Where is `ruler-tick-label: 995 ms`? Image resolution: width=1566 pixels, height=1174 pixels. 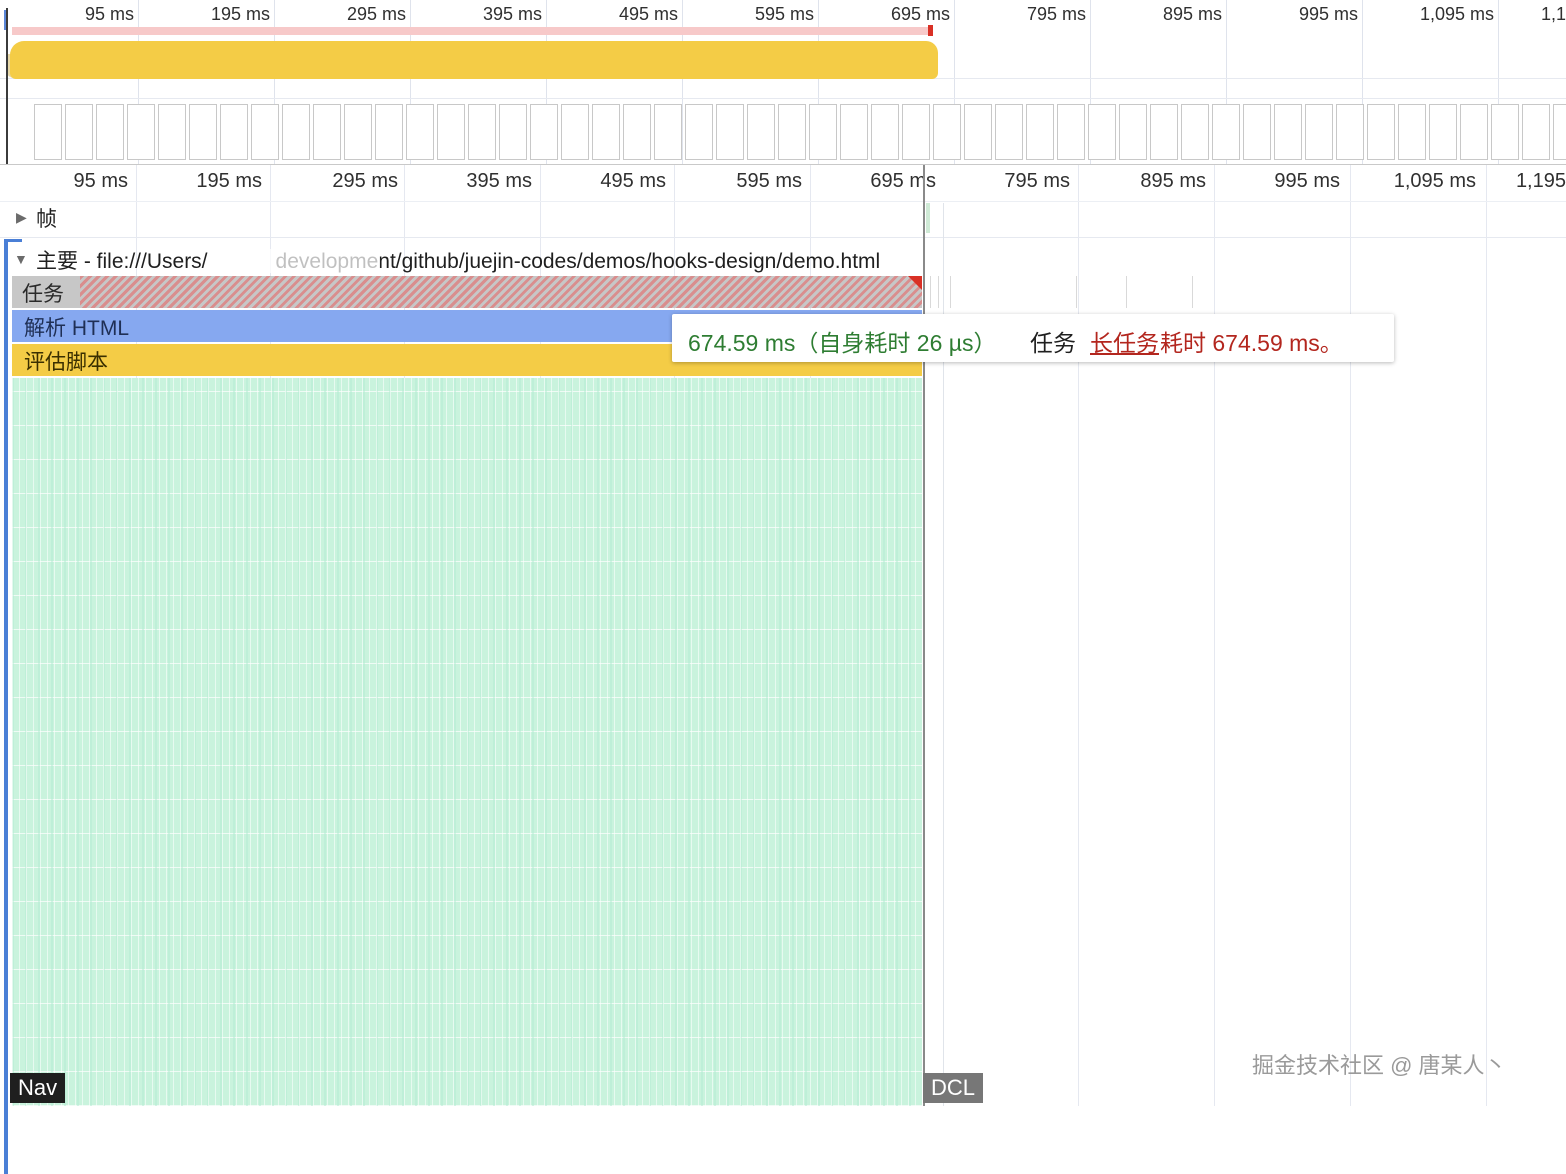
ruler-tick-label: 995 ms is located at coordinates (1307, 181).